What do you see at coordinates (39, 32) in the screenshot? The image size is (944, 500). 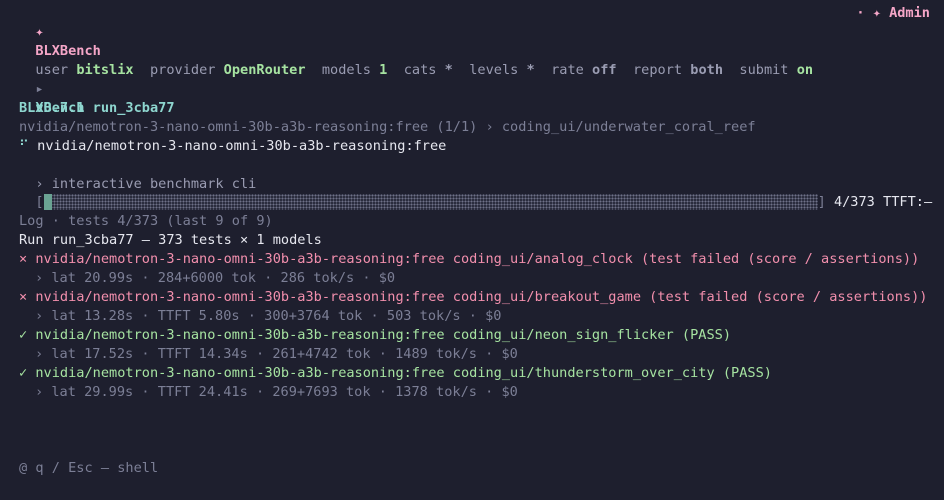 I see `sparkle-icon: ✦` at bounding box center [39, 32].